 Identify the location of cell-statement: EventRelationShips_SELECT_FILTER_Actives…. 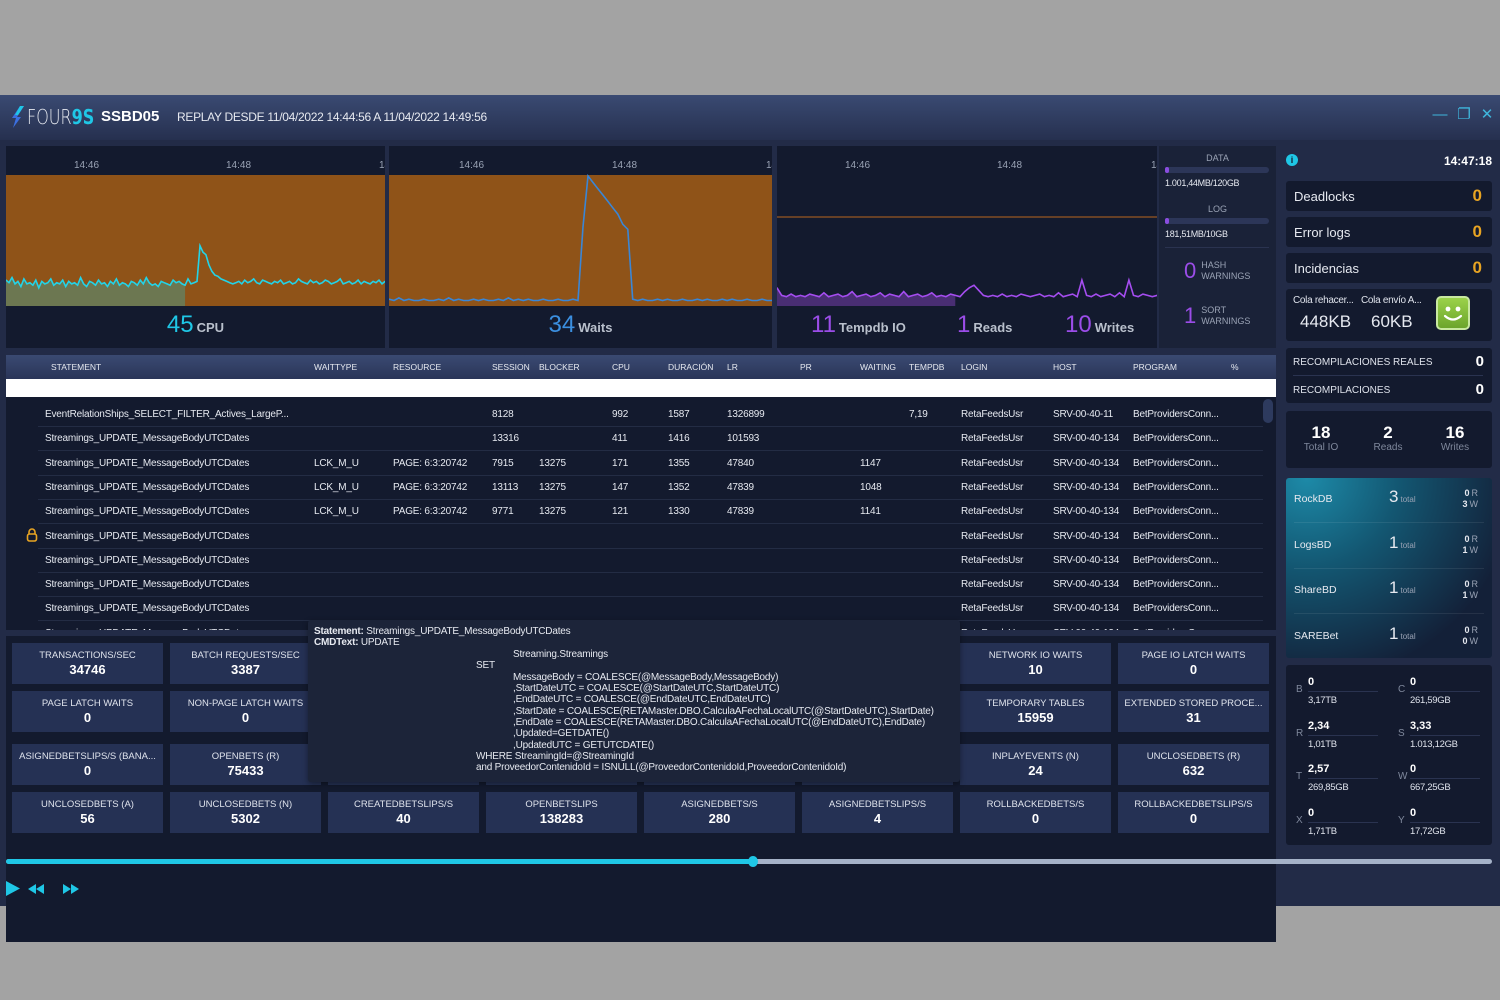
(167, 414).